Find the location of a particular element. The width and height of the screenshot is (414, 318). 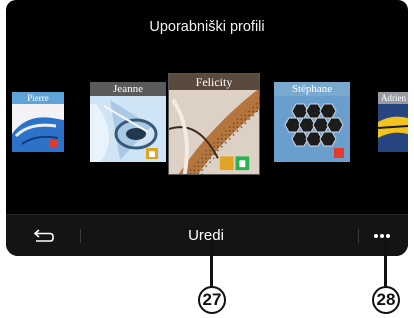

profile-card-jeanne: Jeanne is located at coordinates (128, 122).